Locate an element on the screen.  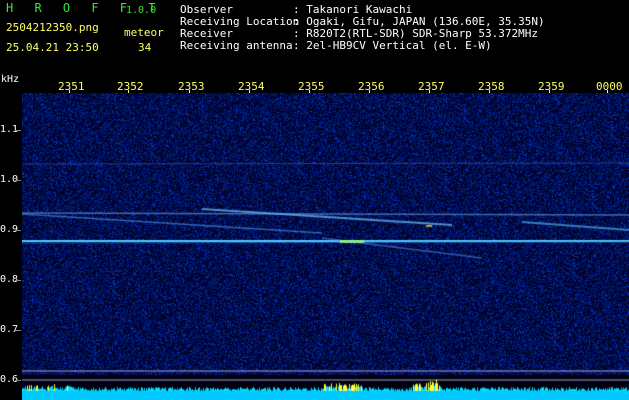
y-axis-unit: kHz is located at coordinates (10, 79).